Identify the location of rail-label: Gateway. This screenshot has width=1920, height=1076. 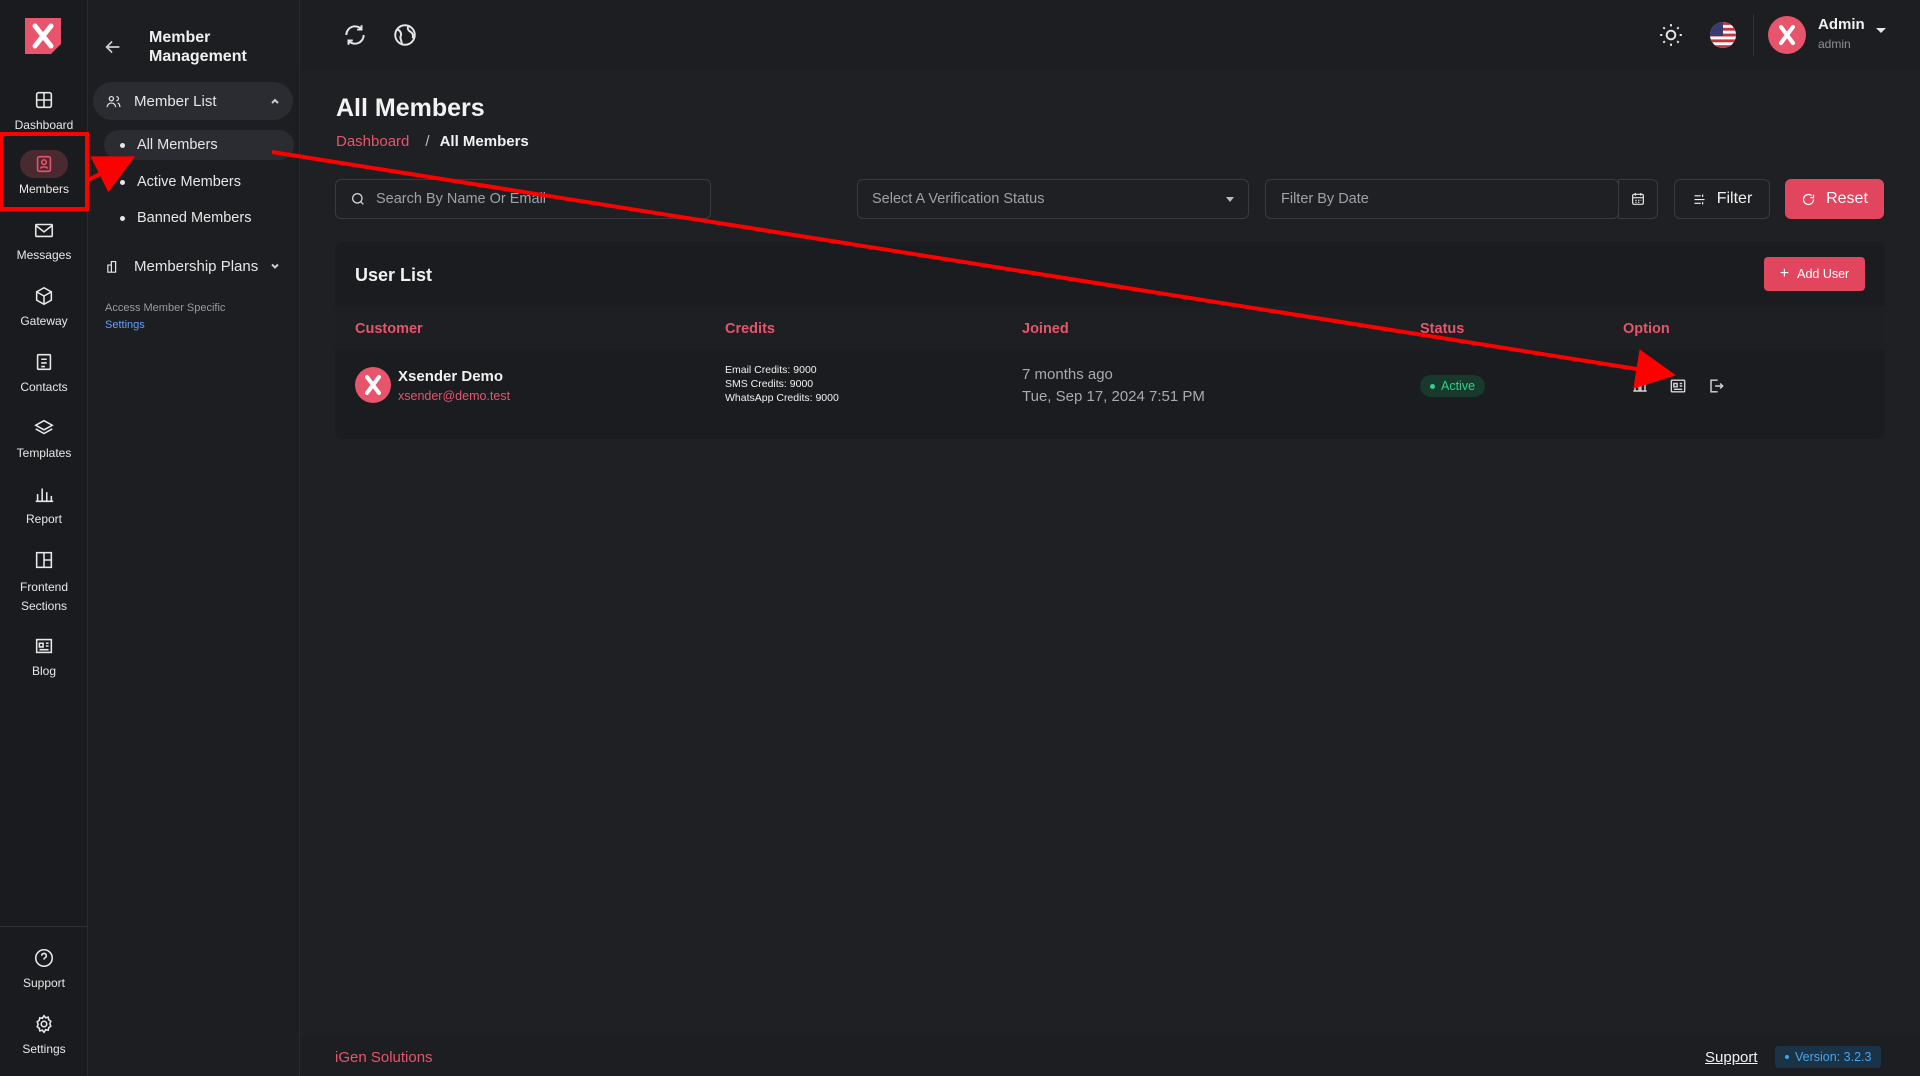
(44, 321).